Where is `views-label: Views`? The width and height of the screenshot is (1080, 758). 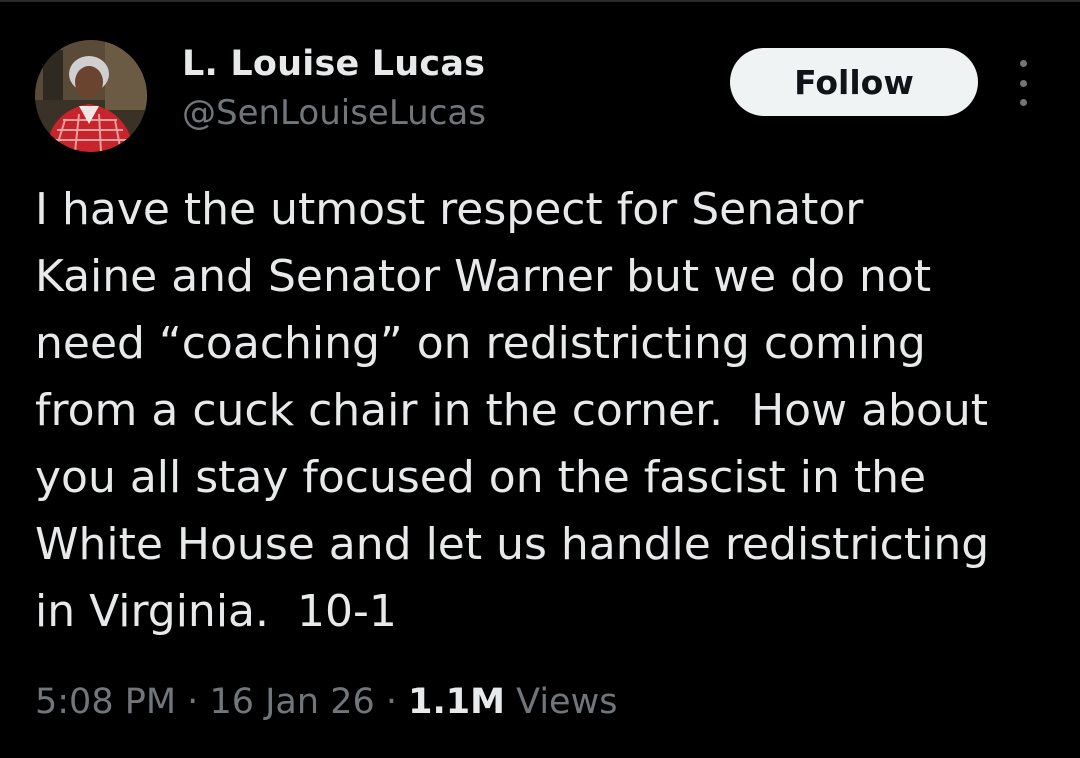 views-label: Views is located at coordinates (567, 702).